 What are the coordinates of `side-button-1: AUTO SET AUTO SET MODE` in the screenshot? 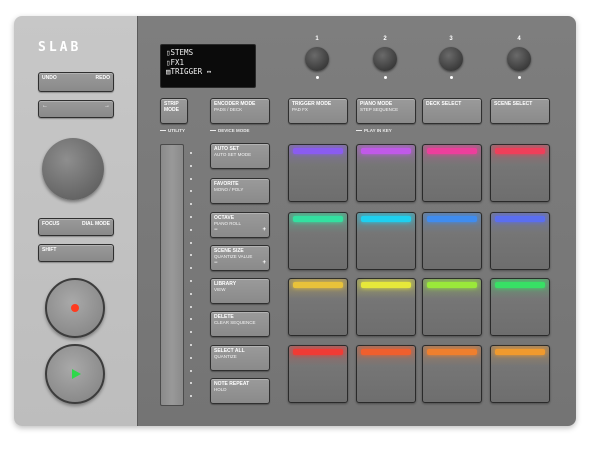 It's located at (240, 156).